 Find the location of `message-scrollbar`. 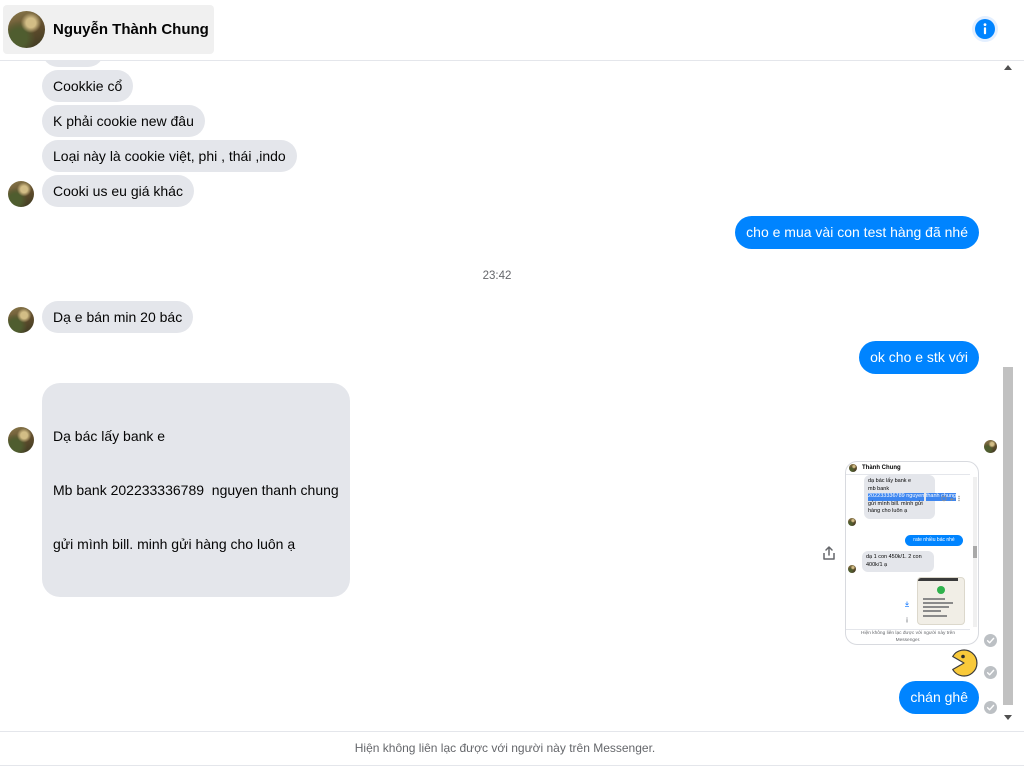

message-scrollbar is located at coordinates (1008, 396).